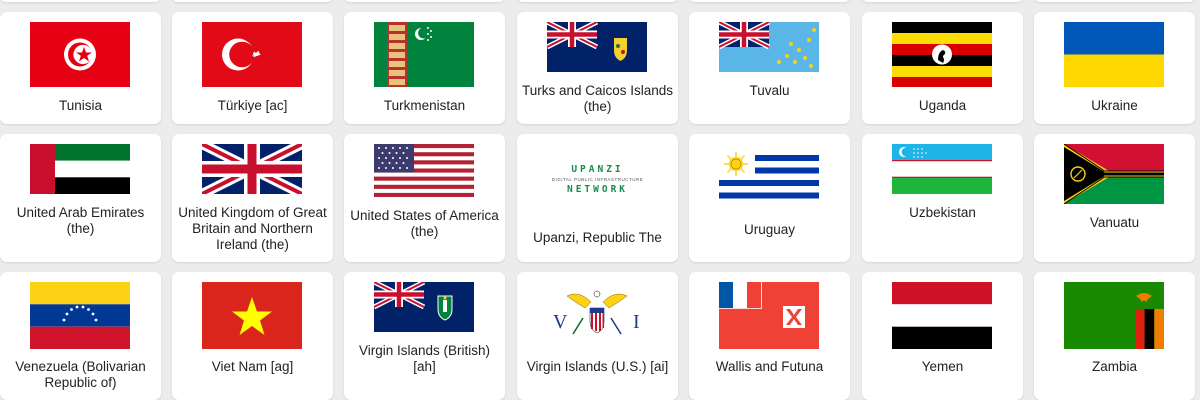  I want to click on country-card-uzbekistan: Uzbekistan, so click(942, 198).